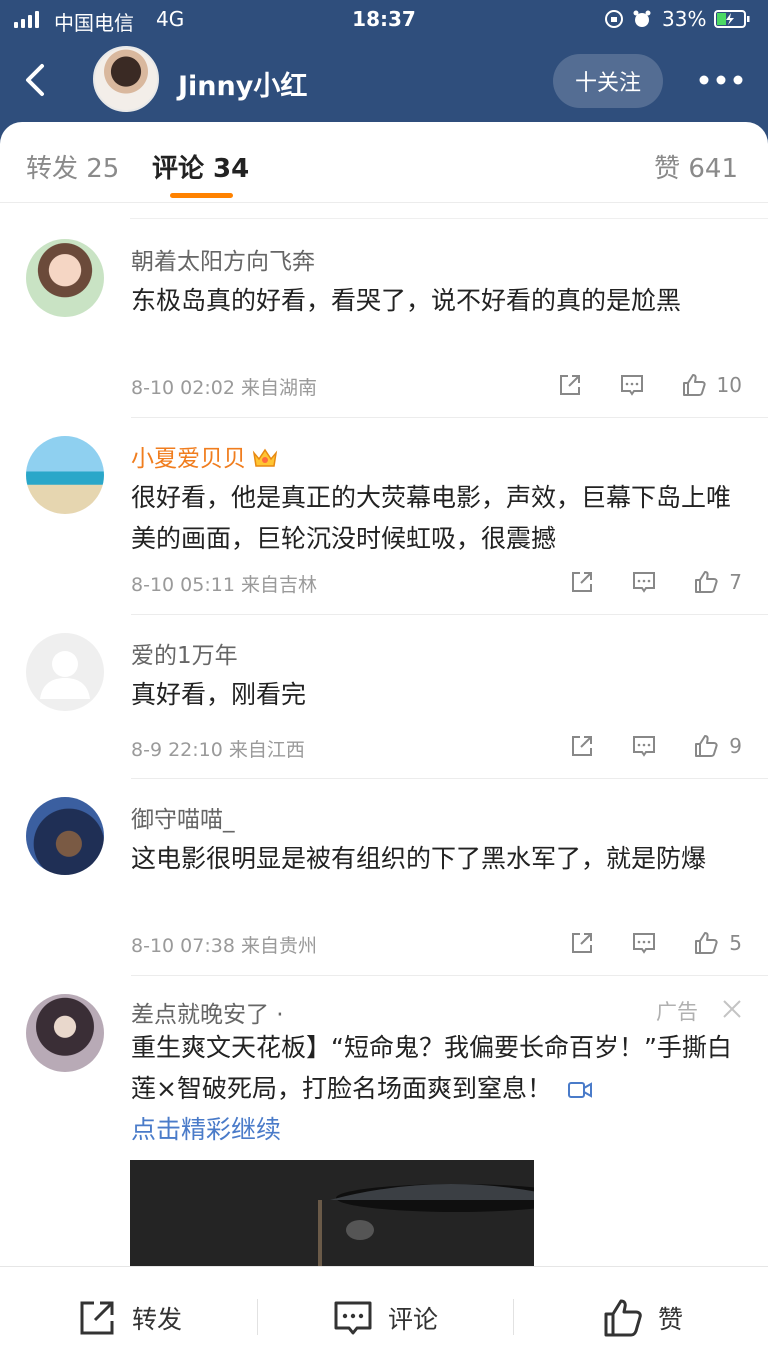 The height and width of the screenshot is (1367, 768). Describe the element at coordinates (129, 1318) in the screenshot. I see `repost-button: 转发` at that location.